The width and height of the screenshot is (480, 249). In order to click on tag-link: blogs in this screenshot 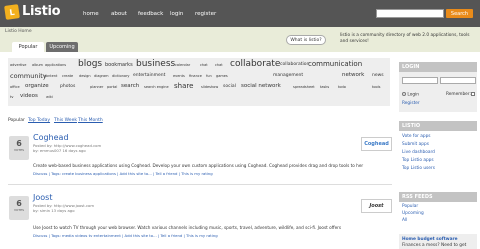, I will do `click(90, 64)`.